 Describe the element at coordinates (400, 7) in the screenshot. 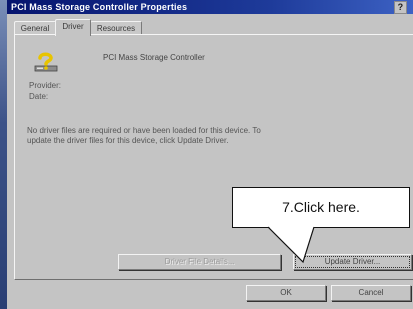

I see `help-button: ?` at that location.